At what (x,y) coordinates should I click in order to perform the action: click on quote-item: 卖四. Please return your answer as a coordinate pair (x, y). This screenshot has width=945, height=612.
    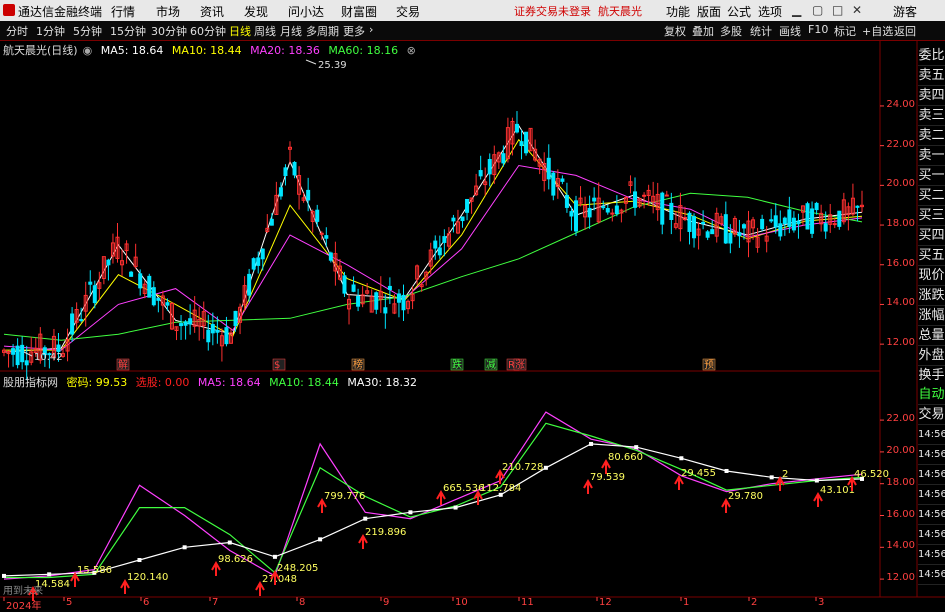
    Looking at the image, I should click on (931, 96).